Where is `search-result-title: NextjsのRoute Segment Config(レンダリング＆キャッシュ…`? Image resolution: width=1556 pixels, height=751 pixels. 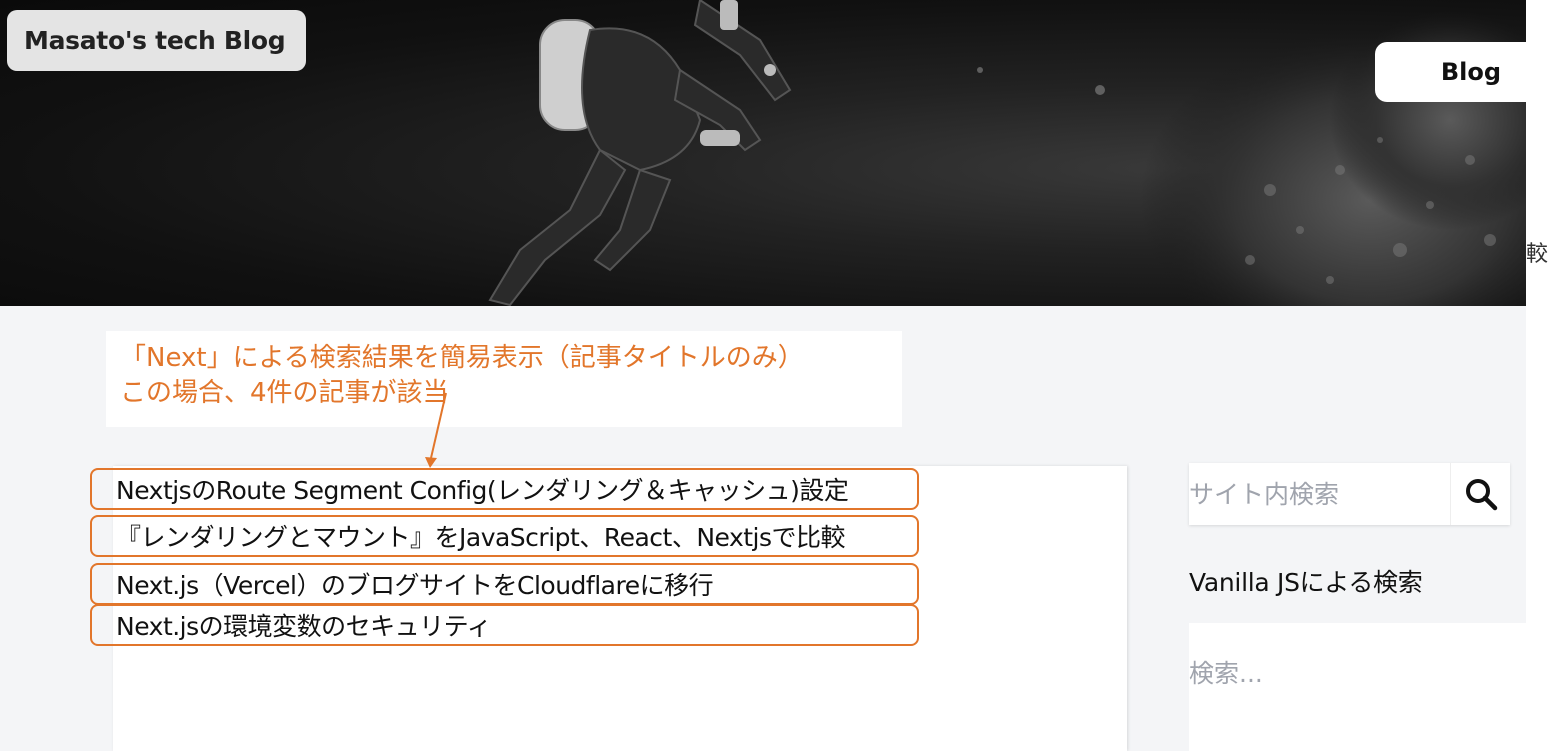
search-result-title: NextjsのRoute Segment Config(レンダリング＆キャッシュ… is located at coordinates (482, 489).